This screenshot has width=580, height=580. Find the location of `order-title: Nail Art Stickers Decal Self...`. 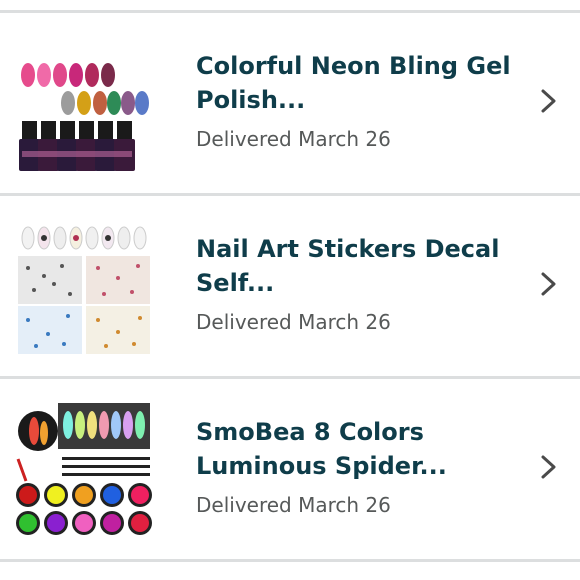

order-title: Nail Art Stickers Decal Self... is located at coordinates (356, 266).